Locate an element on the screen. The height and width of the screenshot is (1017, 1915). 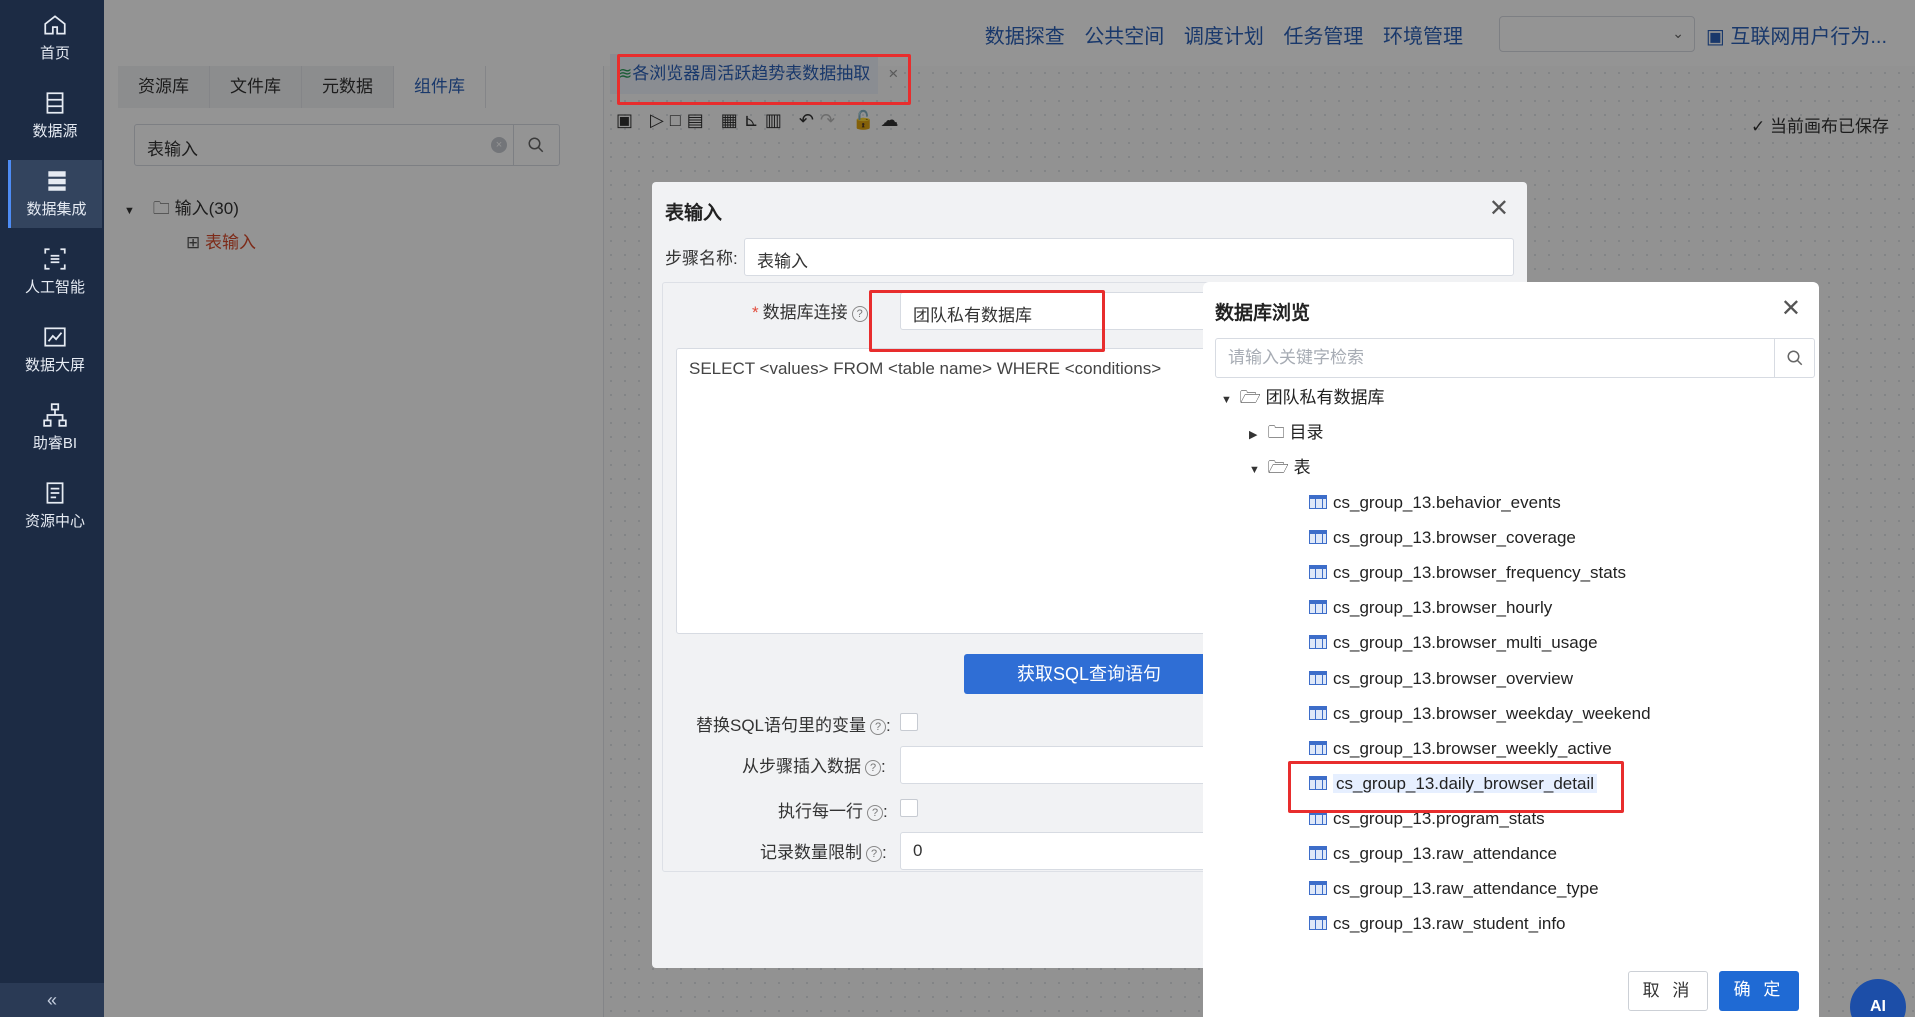
nav-bigscreen-label: 数据大屏 is located at coordinates (54, 365).